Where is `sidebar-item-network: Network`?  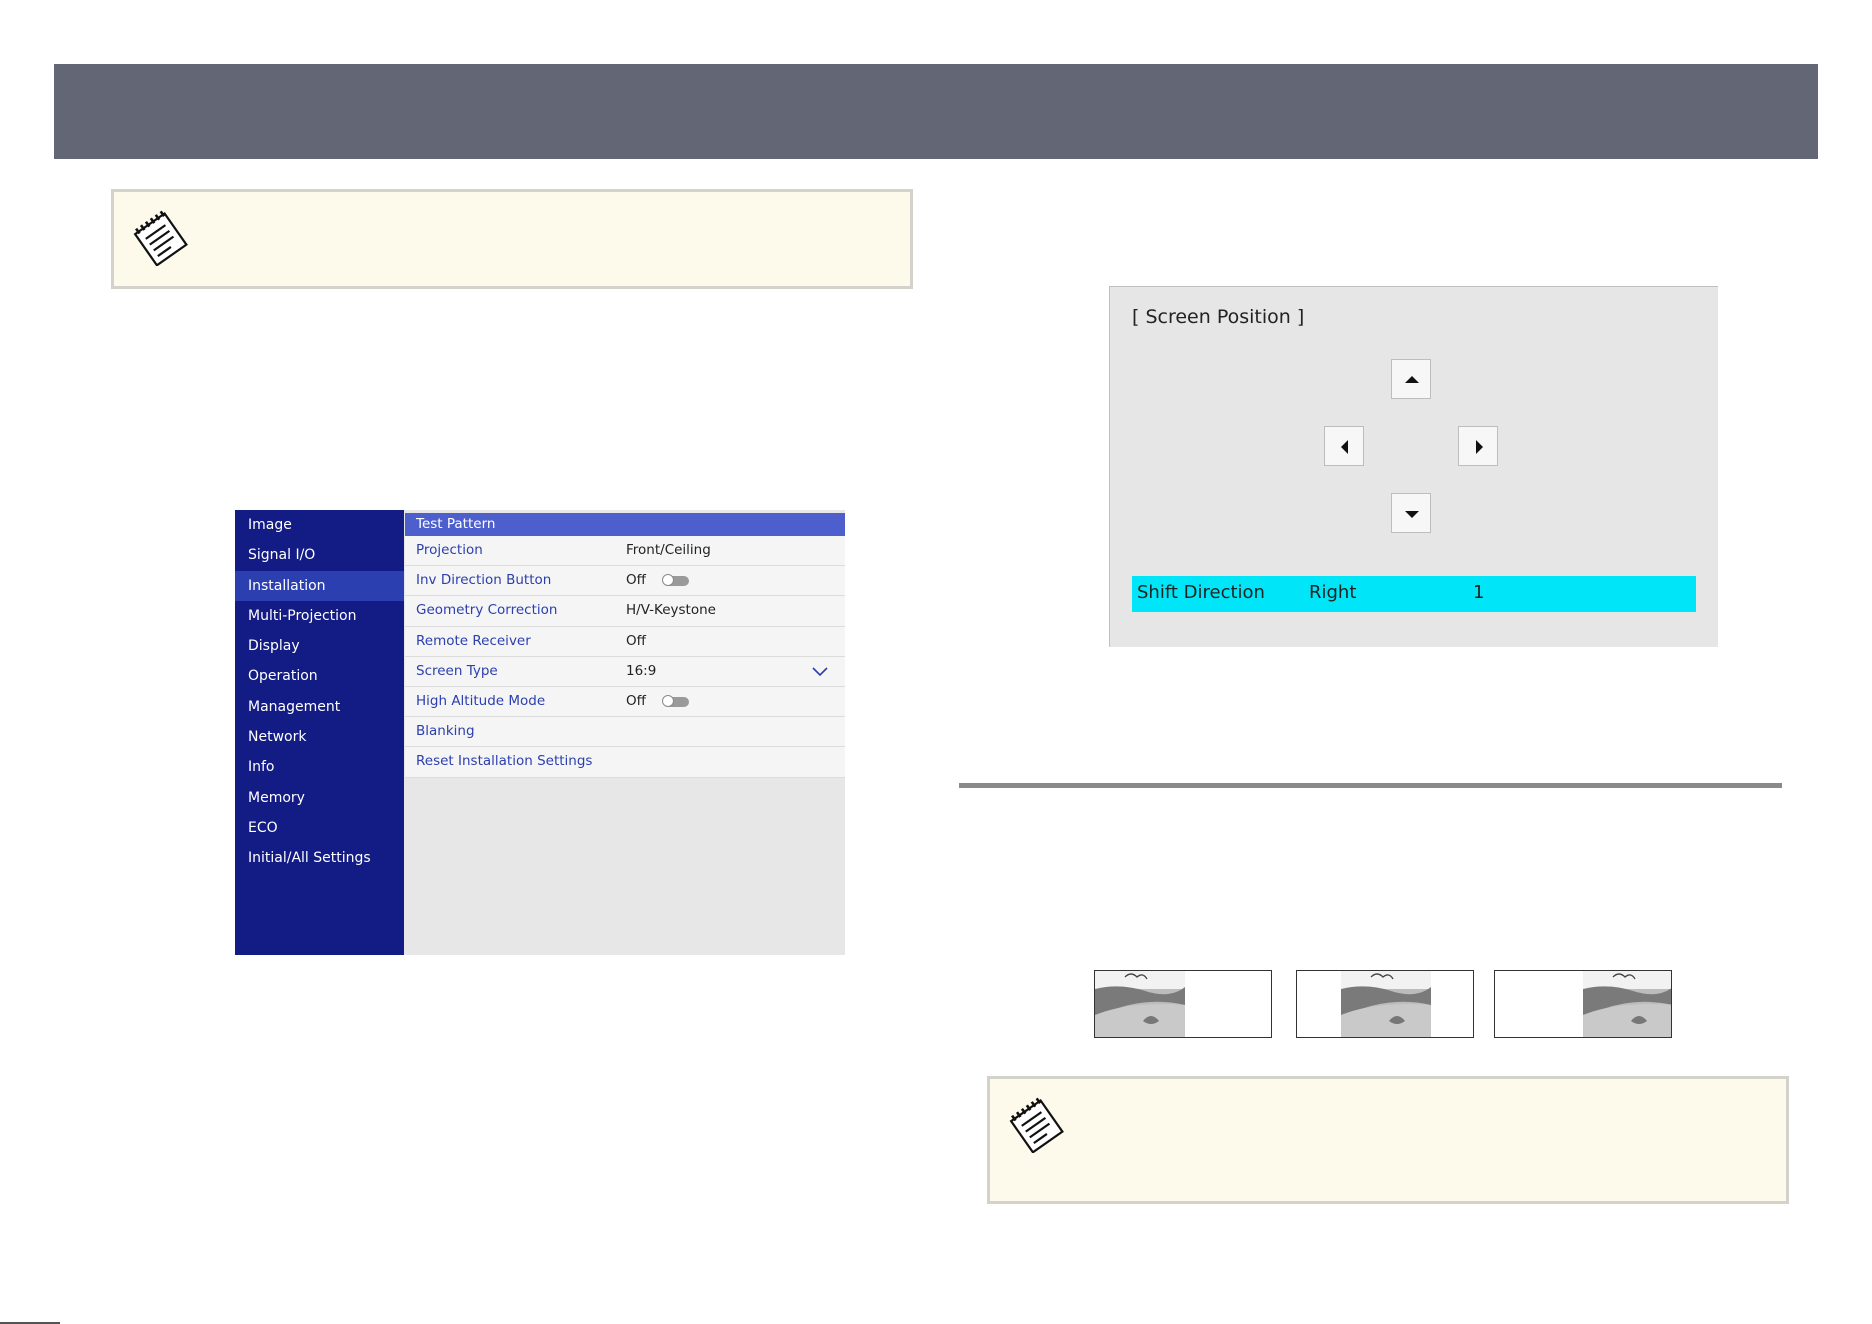
sidebar-item-network: Network is located at coordinates (319, 737).